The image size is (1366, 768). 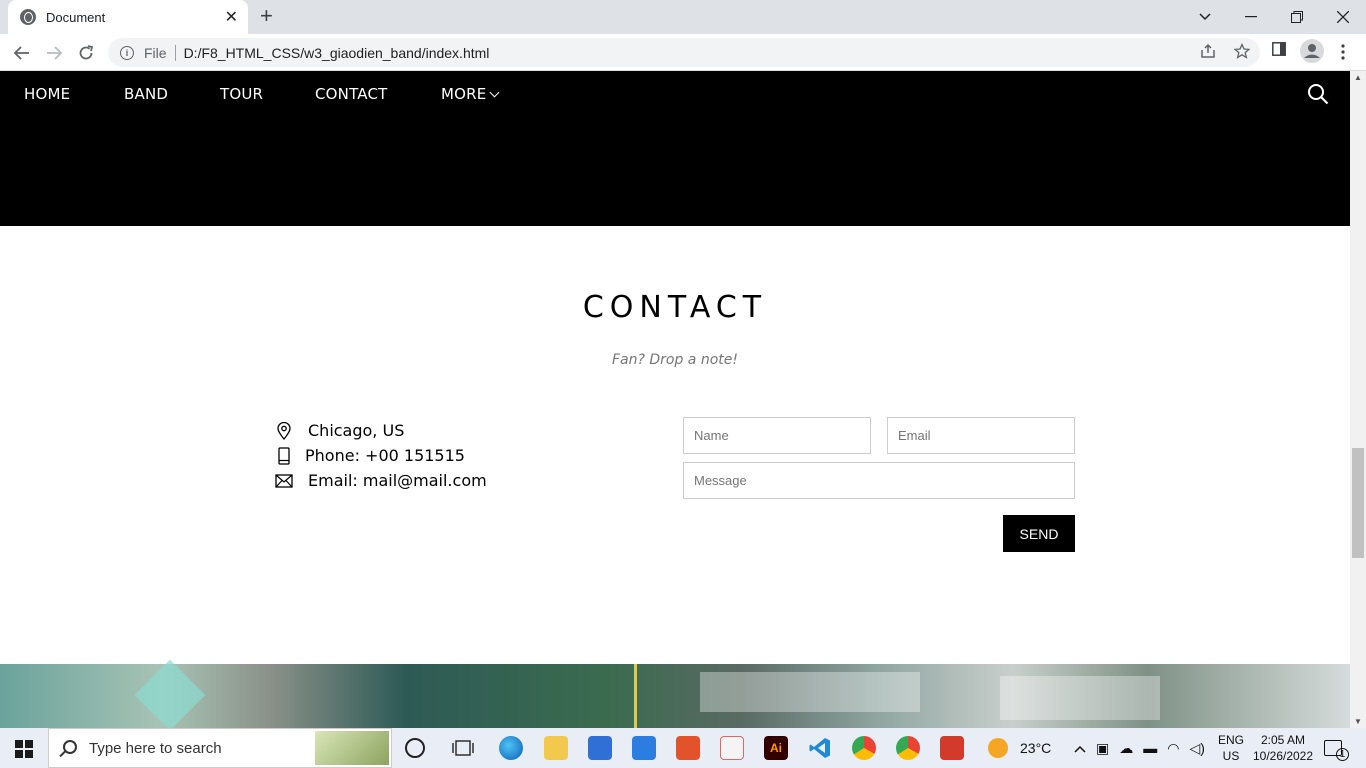 I want to click on envelope-icon, so click(x=284, y=481).